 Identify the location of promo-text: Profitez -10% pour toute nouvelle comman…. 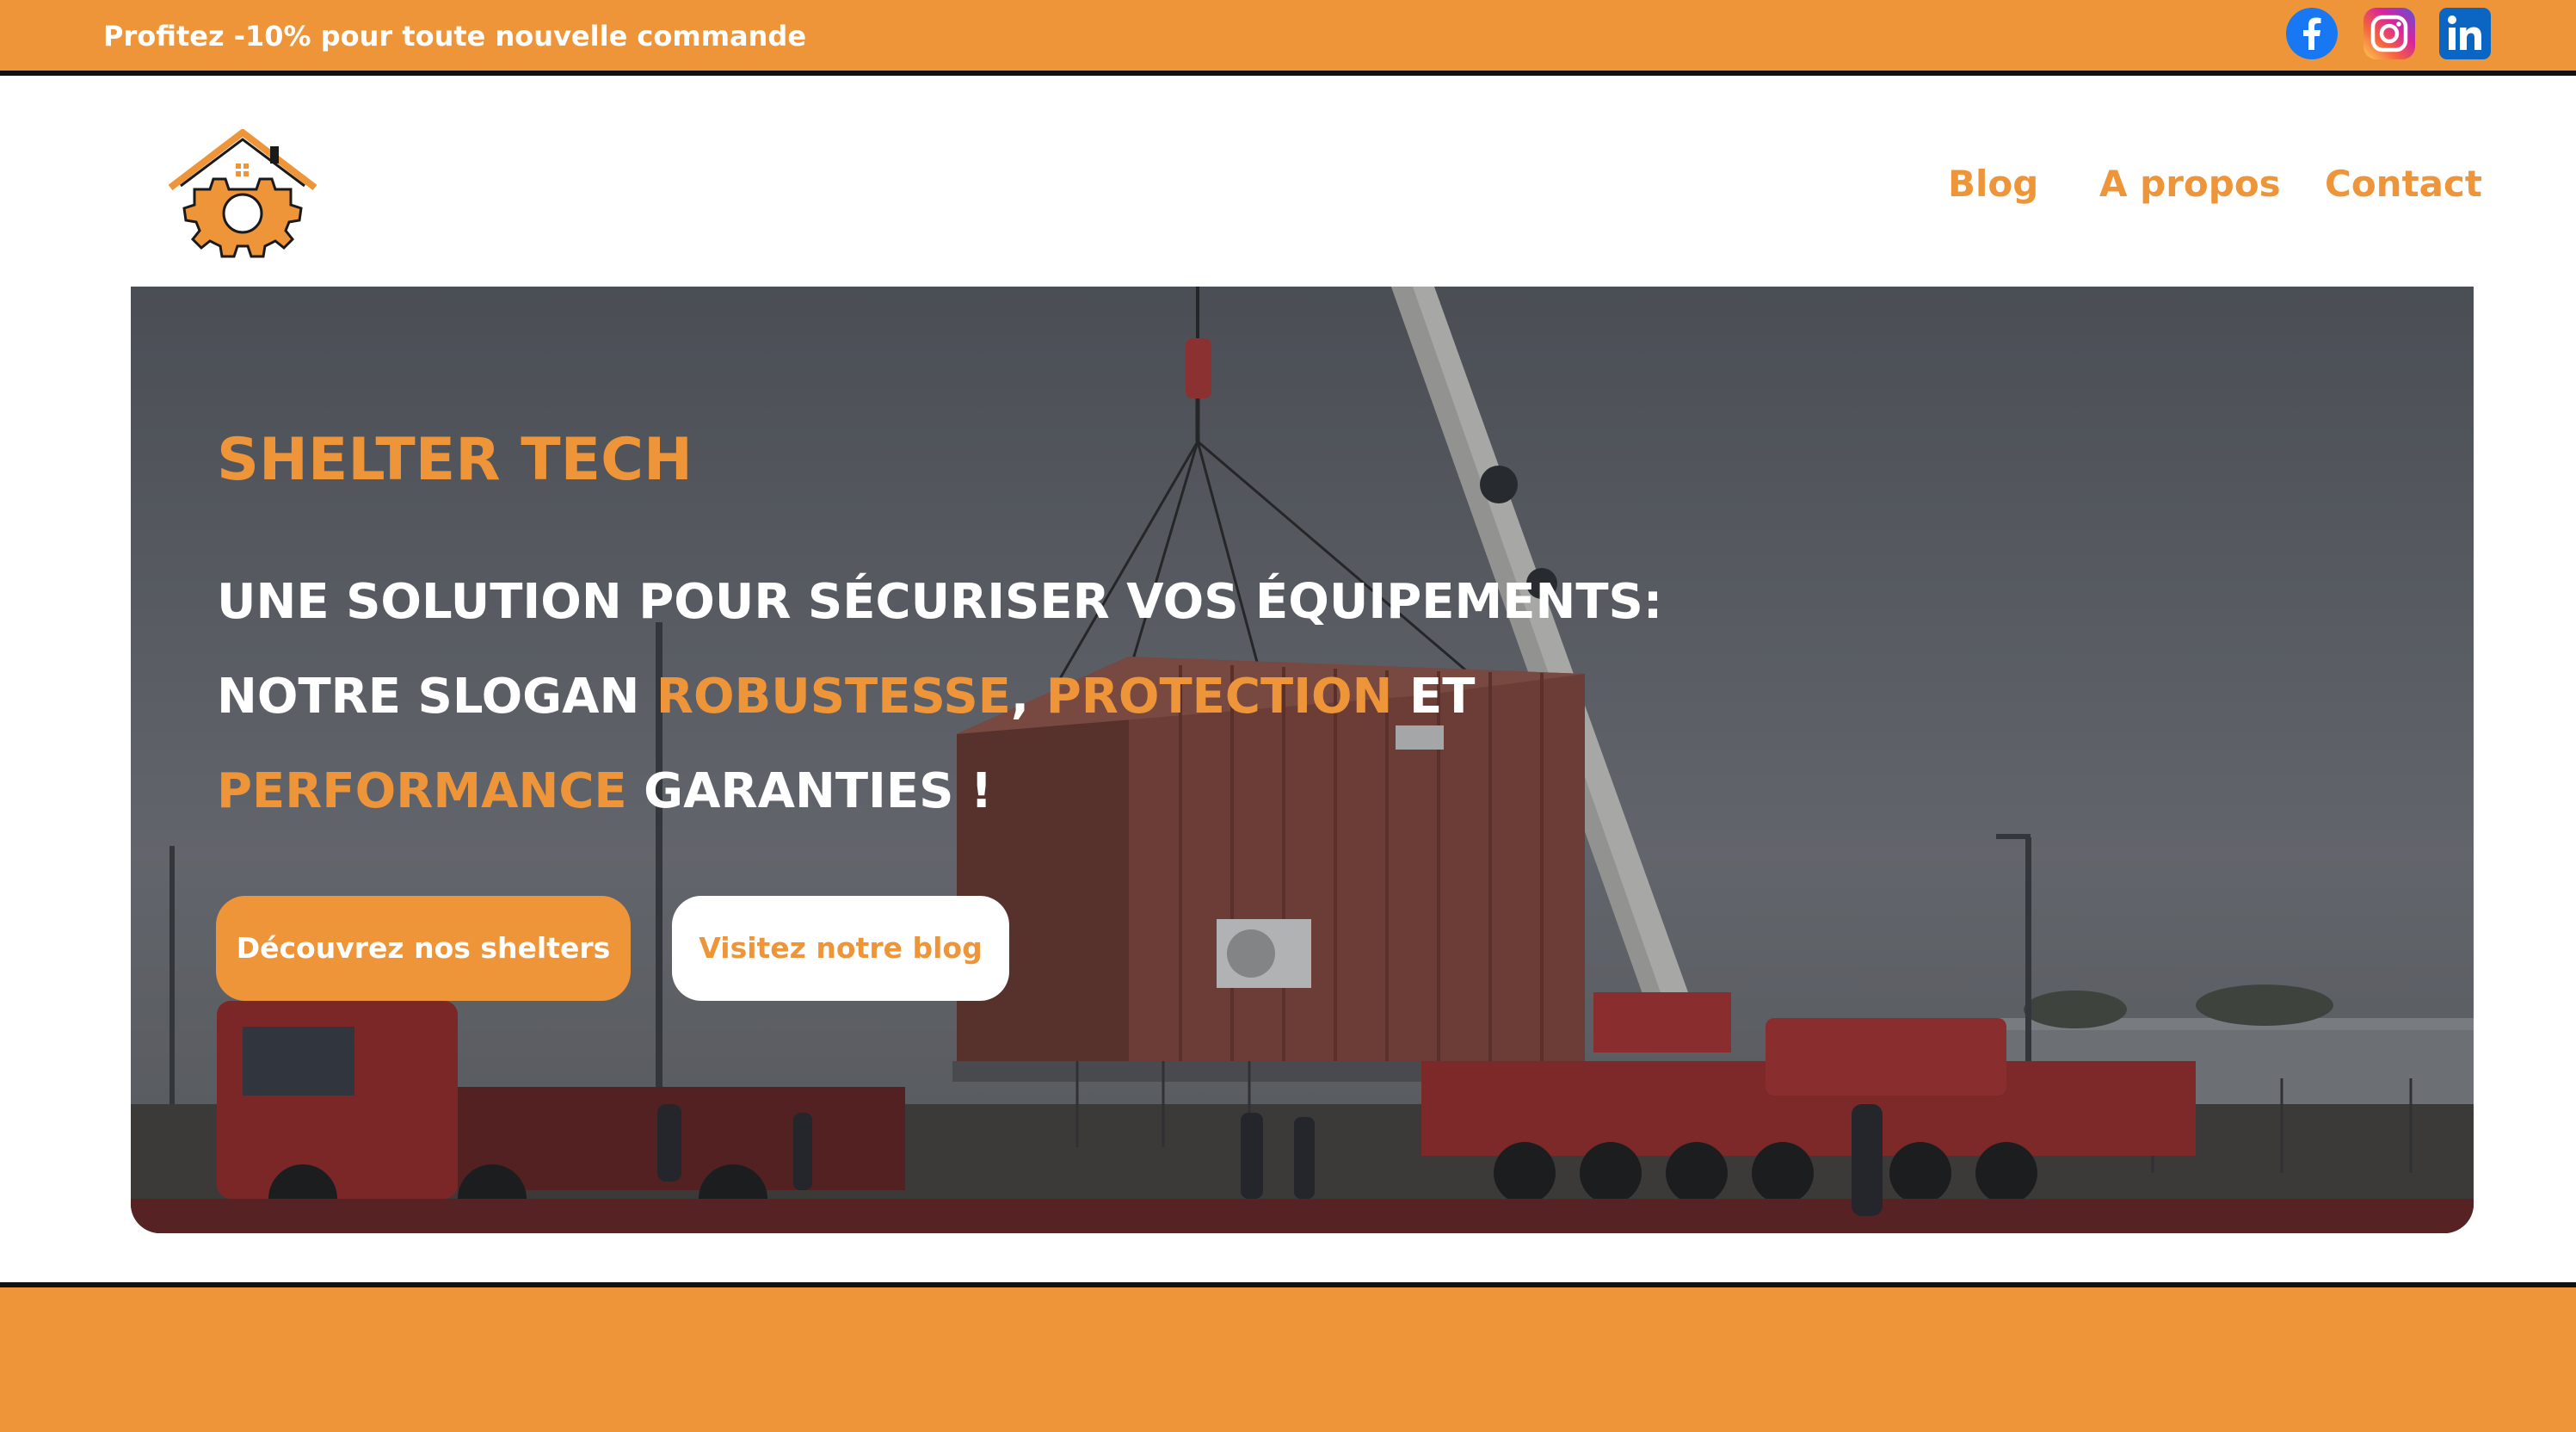
(455, 36).